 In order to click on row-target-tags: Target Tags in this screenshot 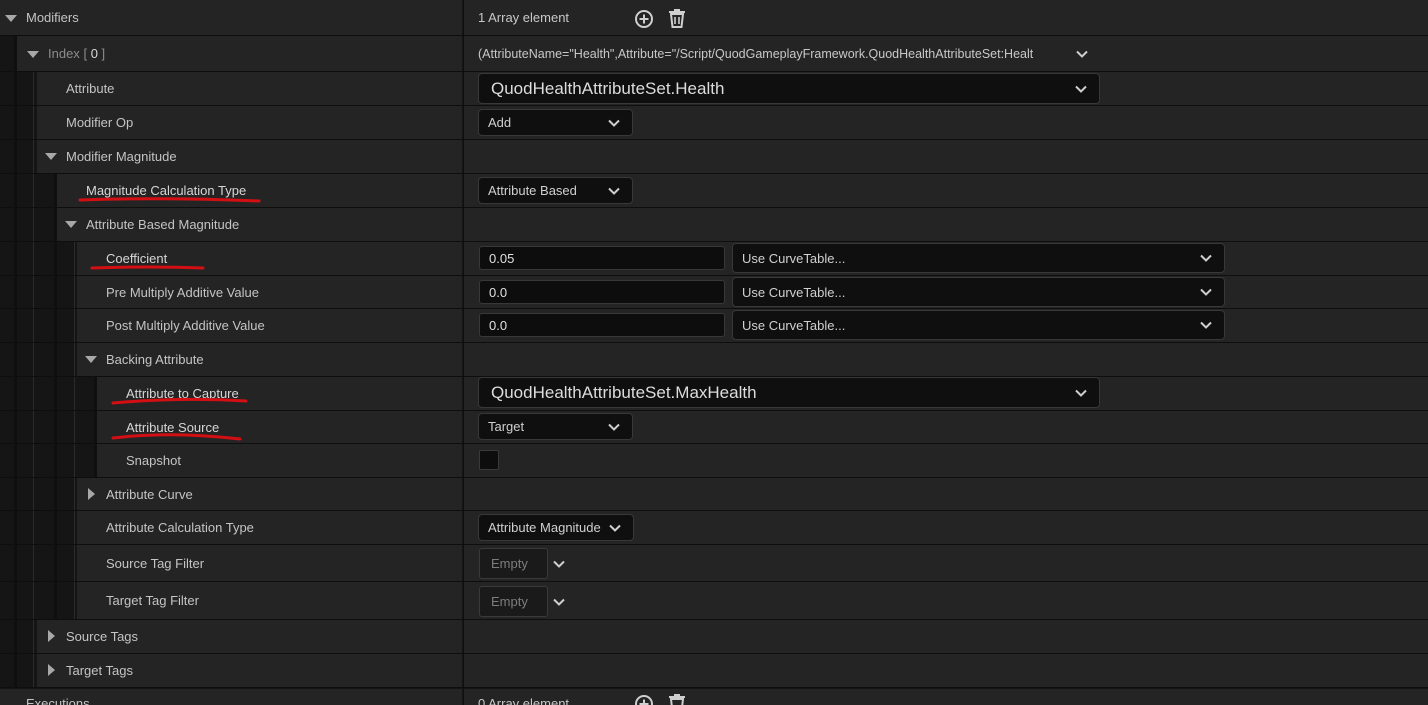, I will do `click(714, 671)`.